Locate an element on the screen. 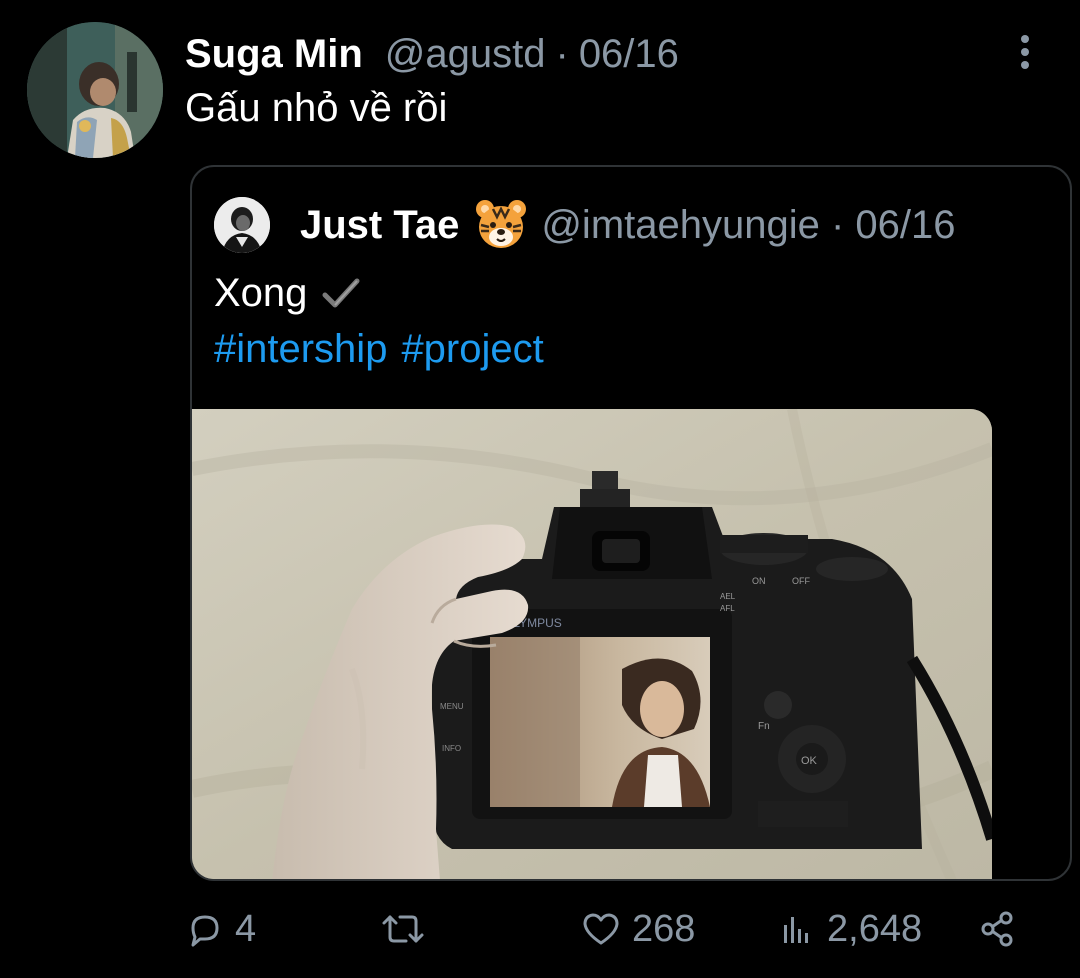 The height and width of the screenshot is (978, 1080). quoted-tweet-text: Xong is located at coordinates (288, 293).